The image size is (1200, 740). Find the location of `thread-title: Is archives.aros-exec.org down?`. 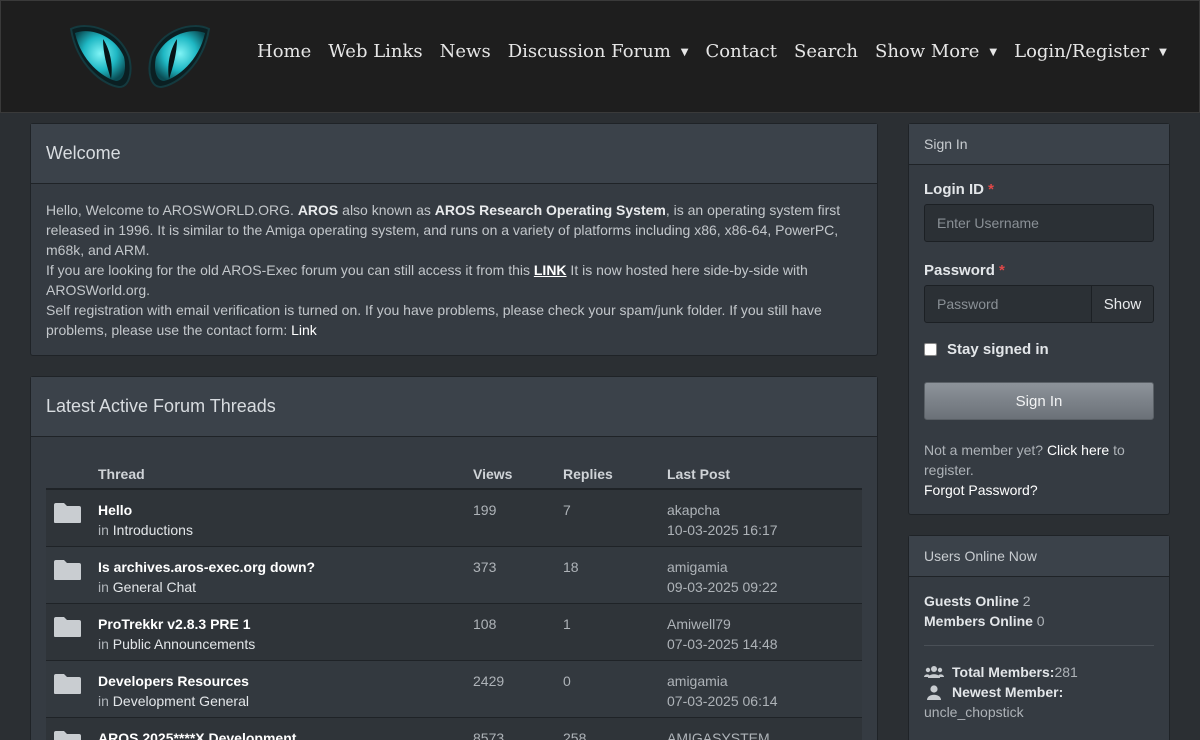

thread-title: Is archives.aros-exec.org down? is located at coordinates (285, 567).